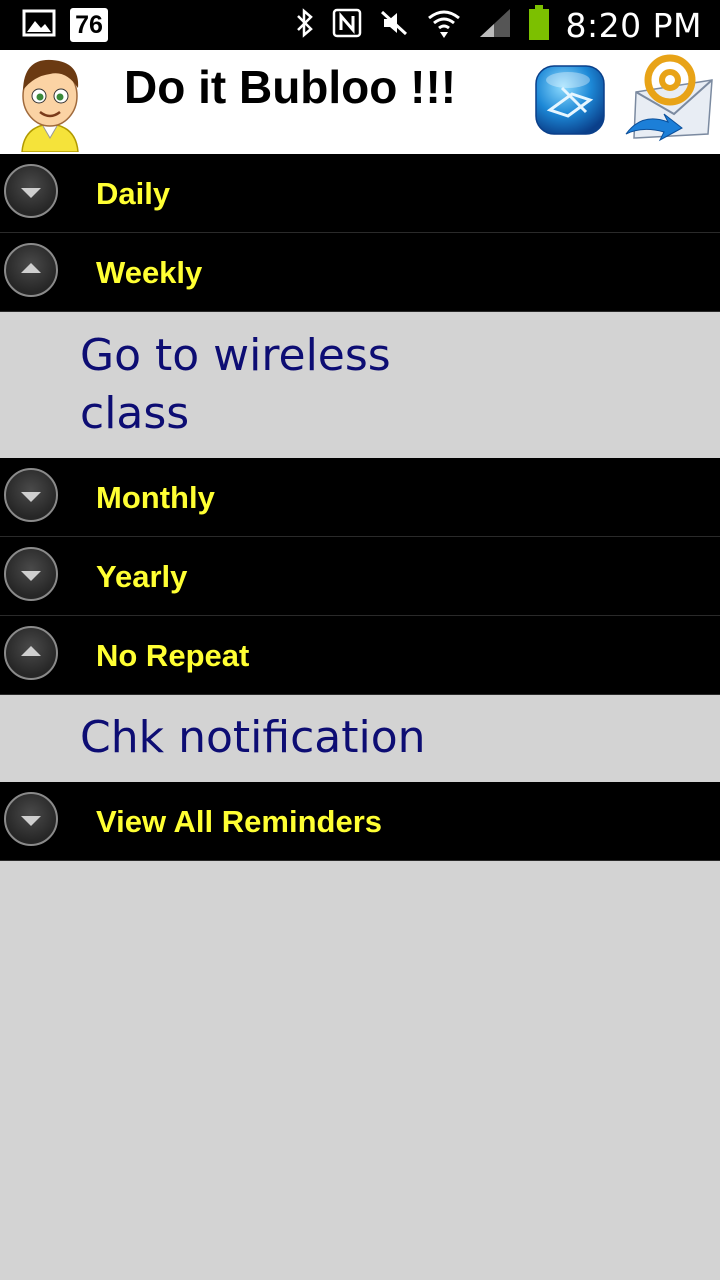 This screenshot has height=1280, width=720. What do you see at coordinates (133, 193) in the screenshot?
I see `category-label: Daily` at bounding box center [133, 193].